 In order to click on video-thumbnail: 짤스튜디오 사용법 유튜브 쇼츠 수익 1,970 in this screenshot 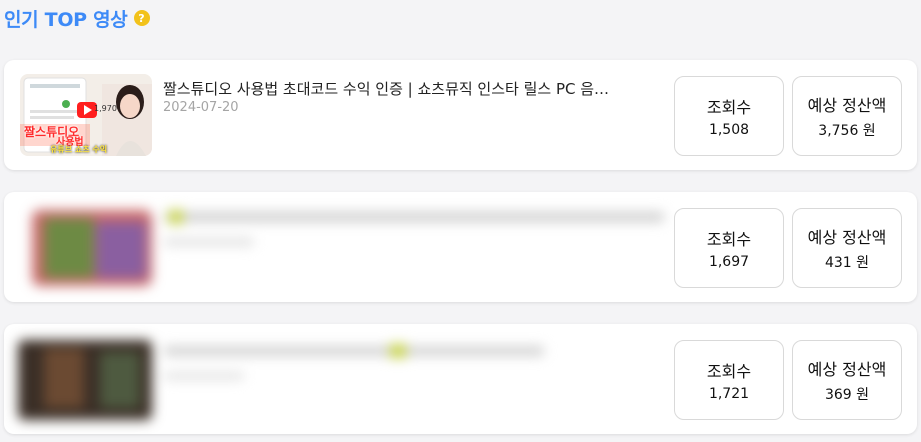, I will do `click(86, 115)`.